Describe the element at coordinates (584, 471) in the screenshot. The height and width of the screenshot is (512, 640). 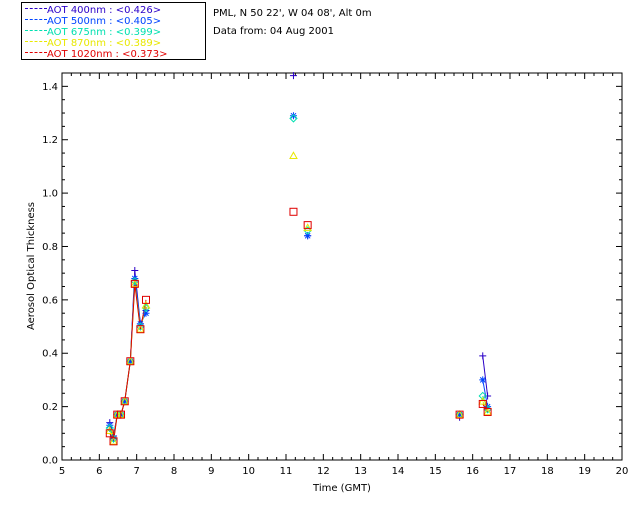
I see `x-tick-label: 19` at that location.